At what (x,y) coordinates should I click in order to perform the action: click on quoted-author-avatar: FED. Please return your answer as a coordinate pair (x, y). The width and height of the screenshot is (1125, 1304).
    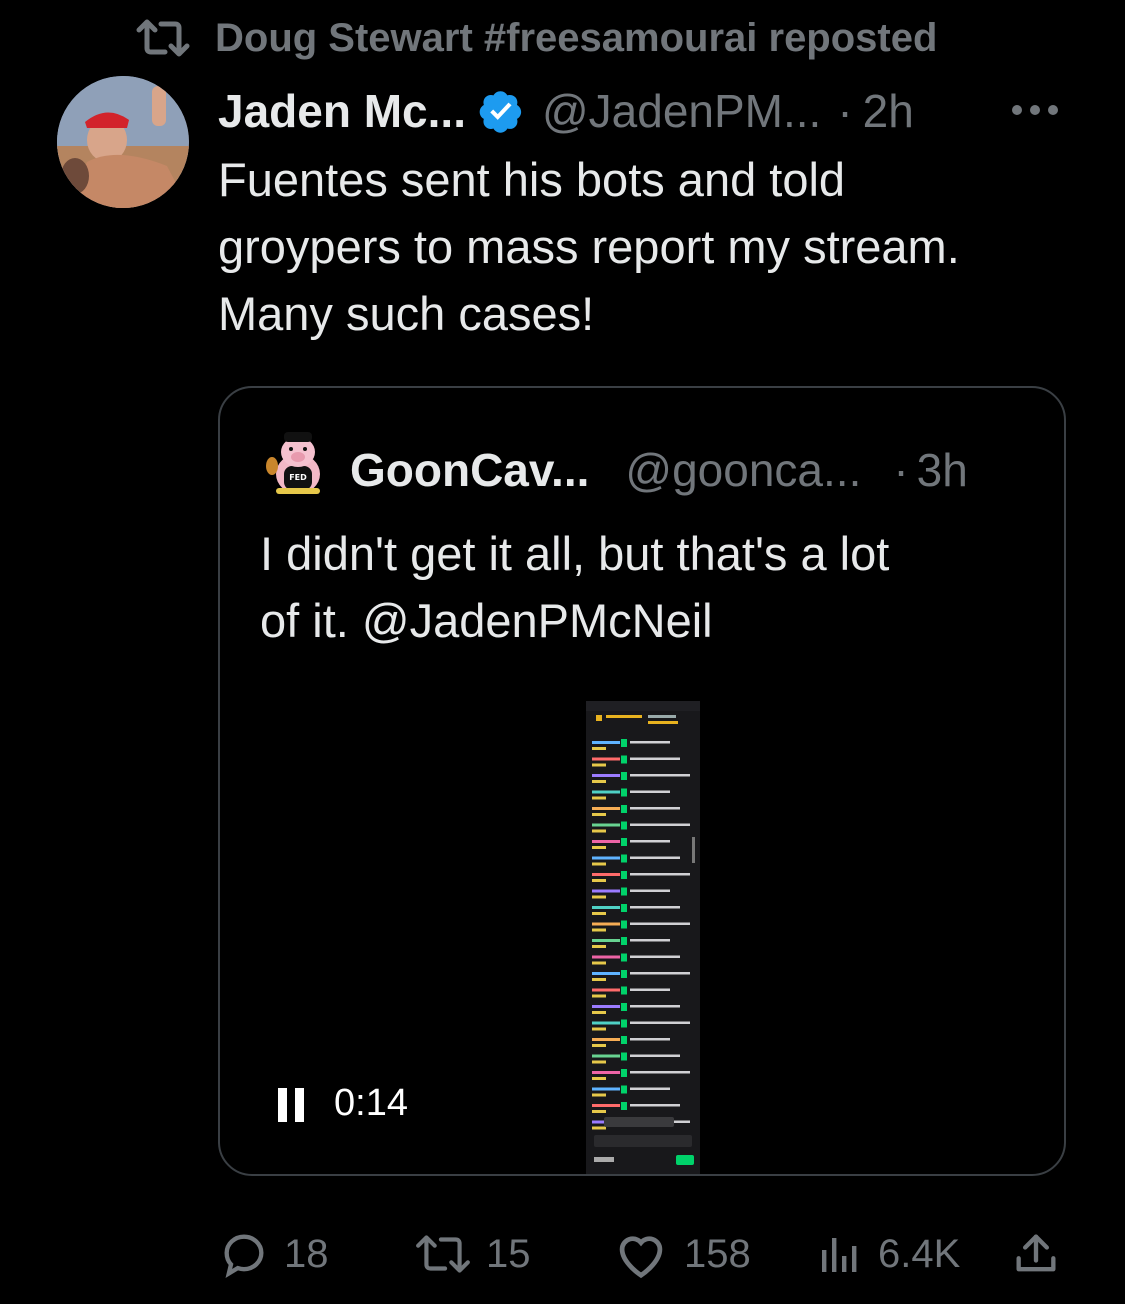
    Looking at the image, I should click on (298, 464).